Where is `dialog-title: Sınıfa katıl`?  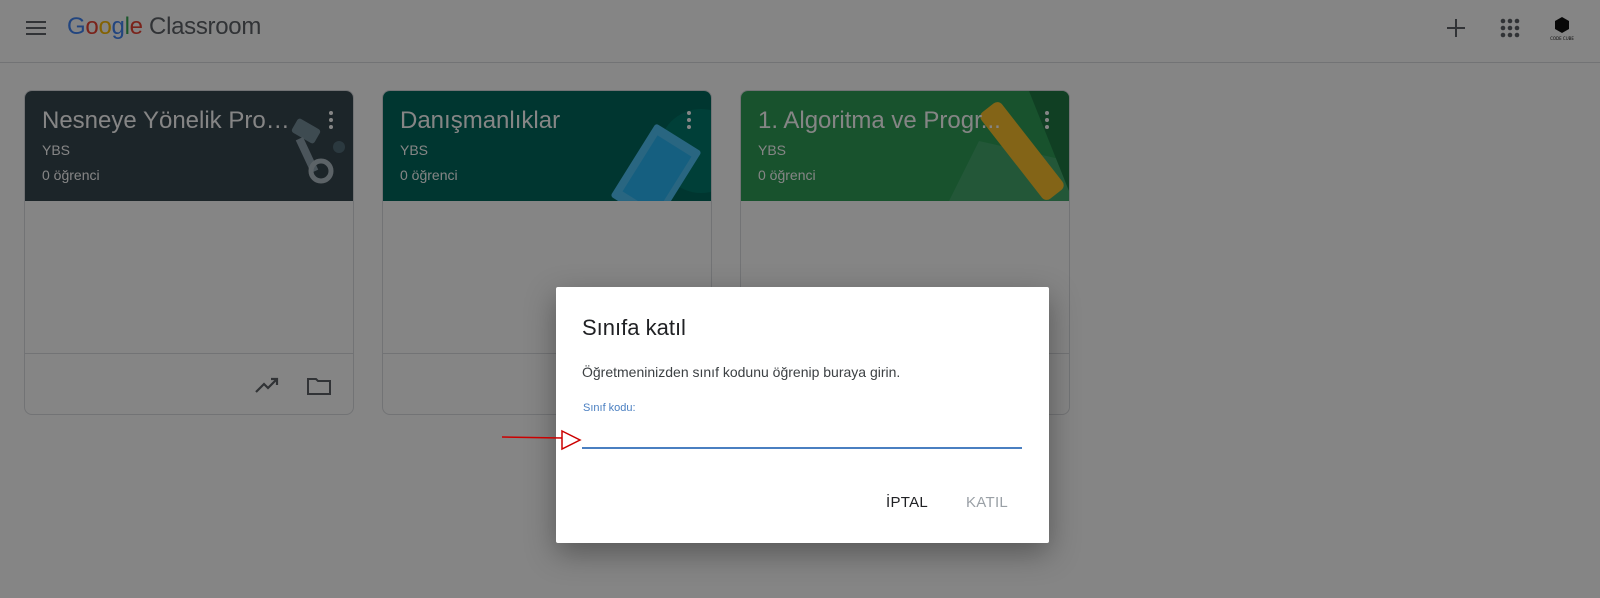
dialog-title: Sınıfa katıl is located at coordinates (634, 327).